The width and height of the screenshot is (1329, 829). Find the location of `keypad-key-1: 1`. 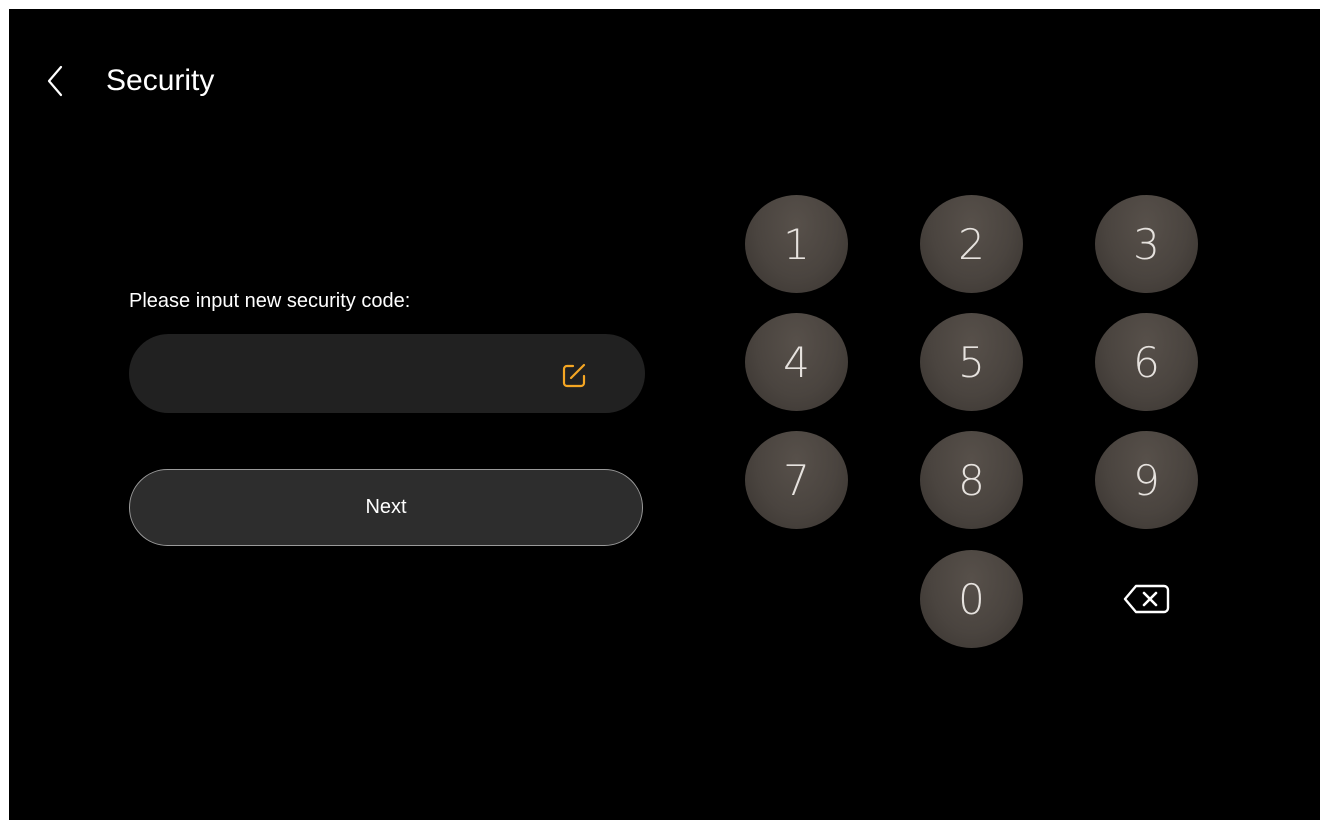

keypad-key-1: 1 is located at coordinates (796, 244).